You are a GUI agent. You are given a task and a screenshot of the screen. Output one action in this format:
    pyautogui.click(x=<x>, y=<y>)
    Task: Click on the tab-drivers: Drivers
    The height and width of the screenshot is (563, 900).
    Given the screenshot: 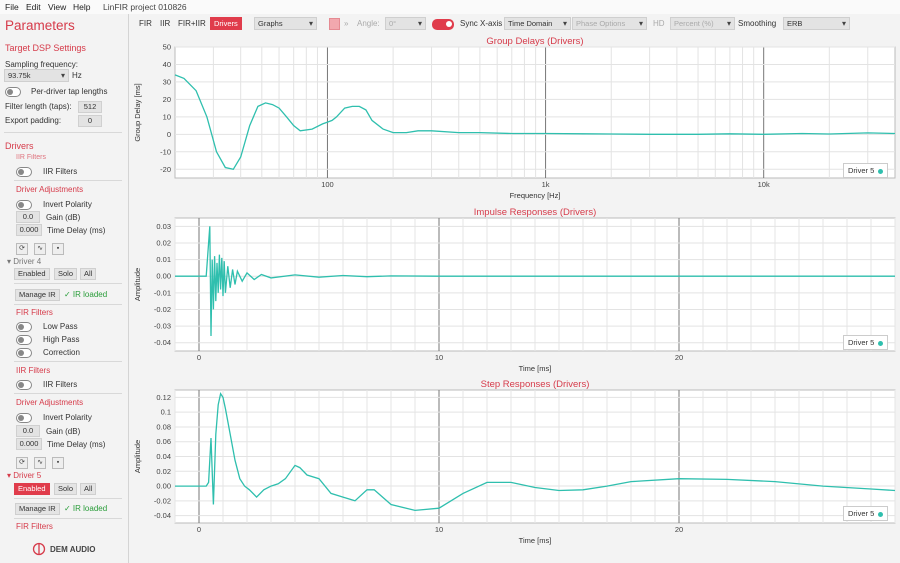 What is the action you would take?
    pyautogui.click(x=226, y=23)
    